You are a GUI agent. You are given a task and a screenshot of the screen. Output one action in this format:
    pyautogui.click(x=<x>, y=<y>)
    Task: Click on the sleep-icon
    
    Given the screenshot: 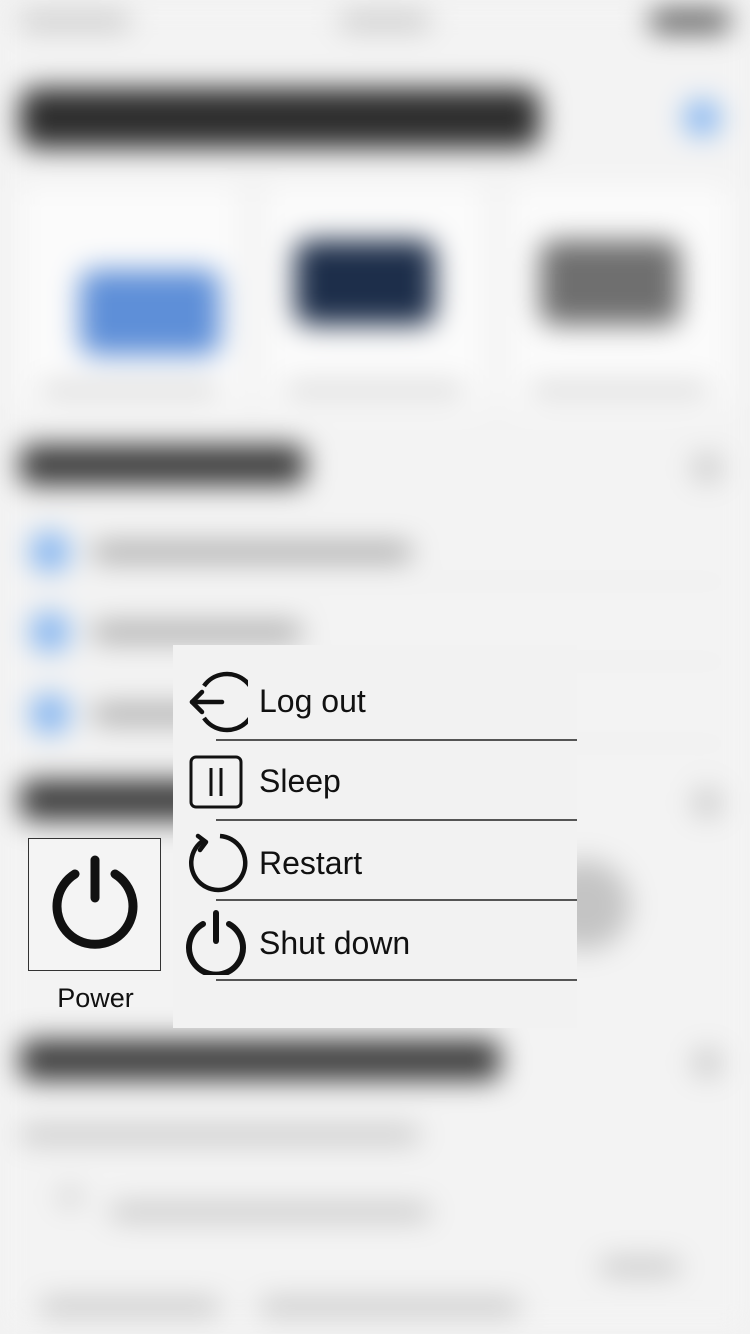 What is the action you would take?
    pyautogui.click(x=216, y=782)
    